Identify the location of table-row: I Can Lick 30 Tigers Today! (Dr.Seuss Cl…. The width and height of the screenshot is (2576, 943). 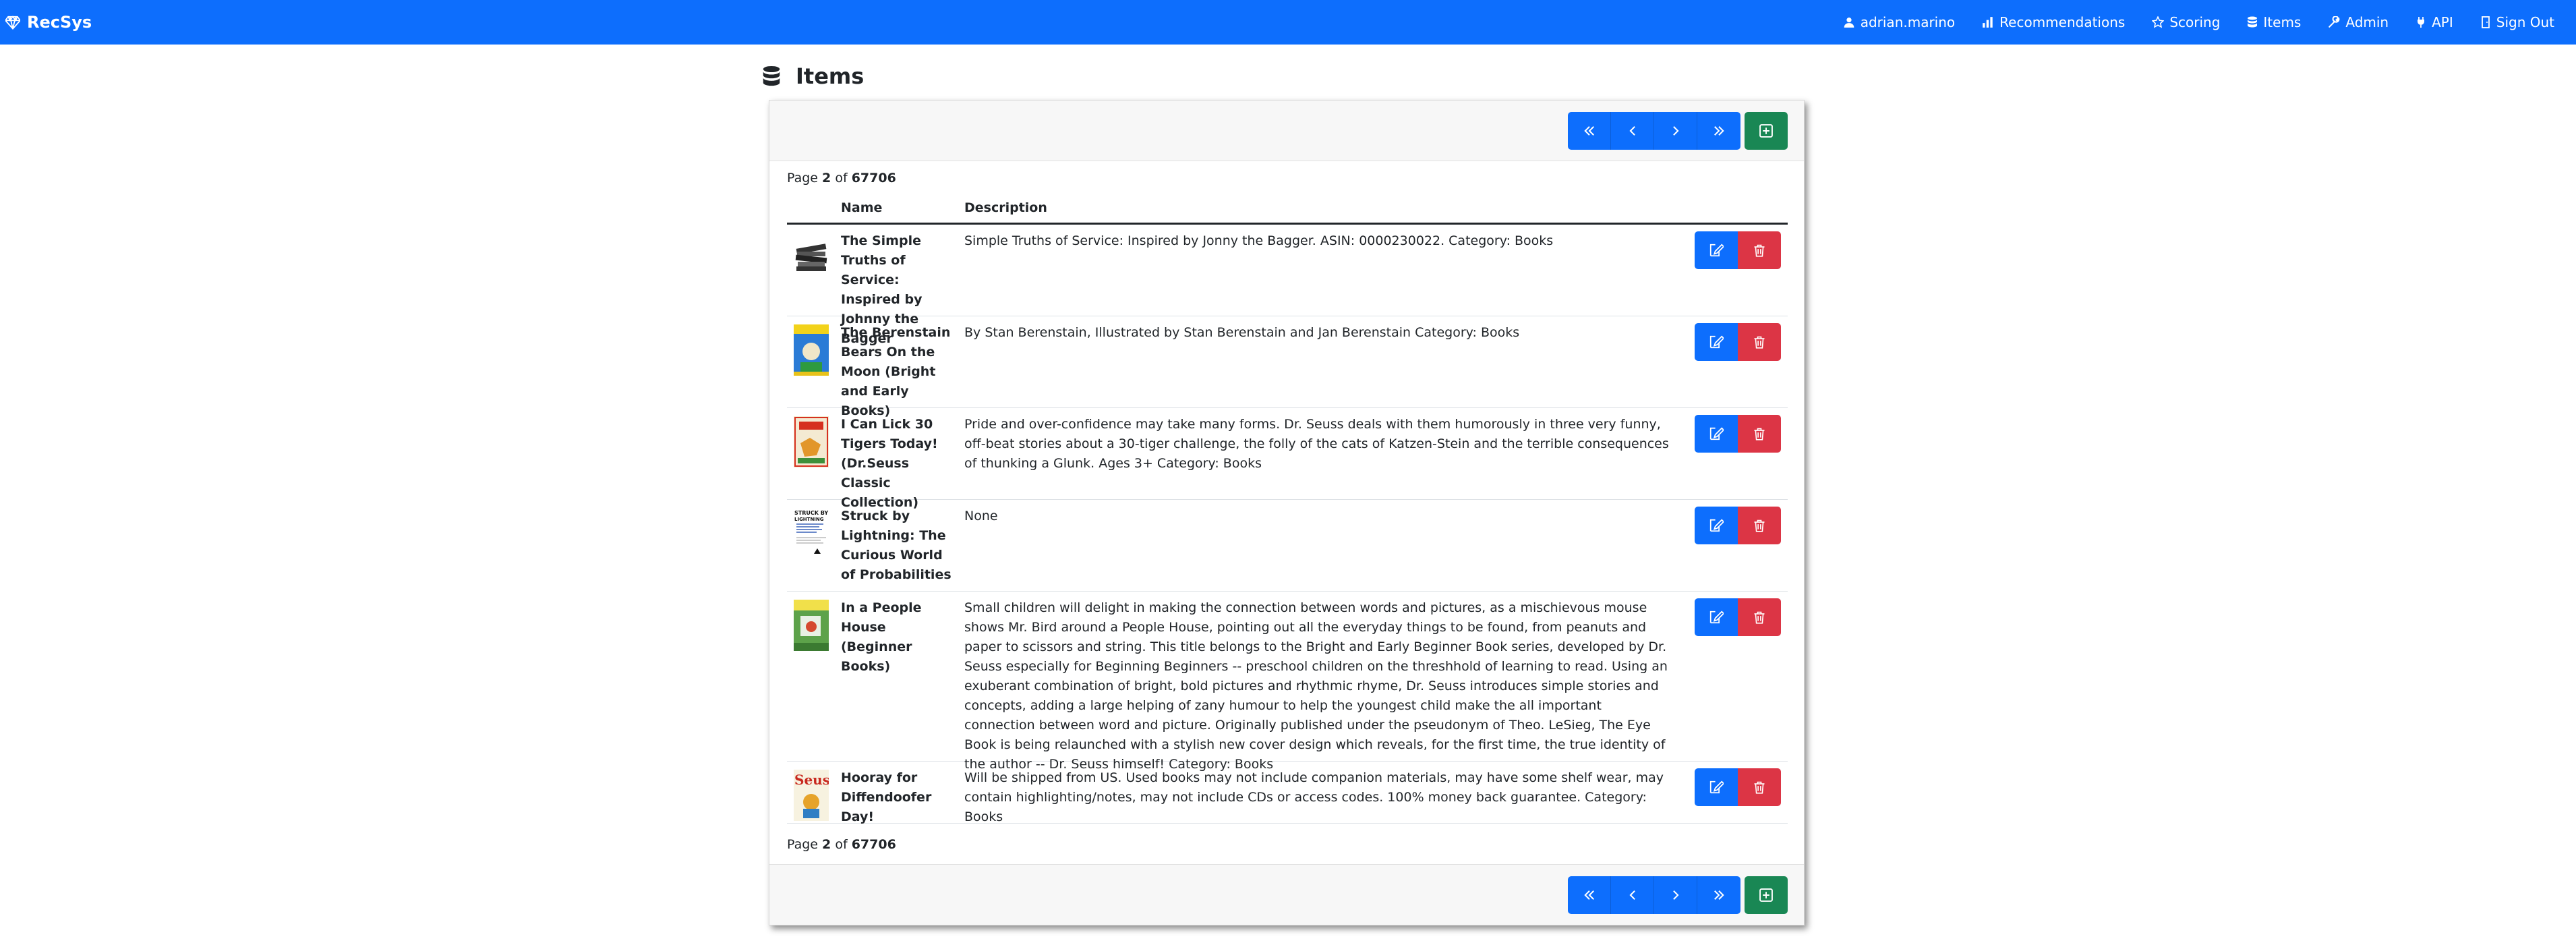
(1288, 459).